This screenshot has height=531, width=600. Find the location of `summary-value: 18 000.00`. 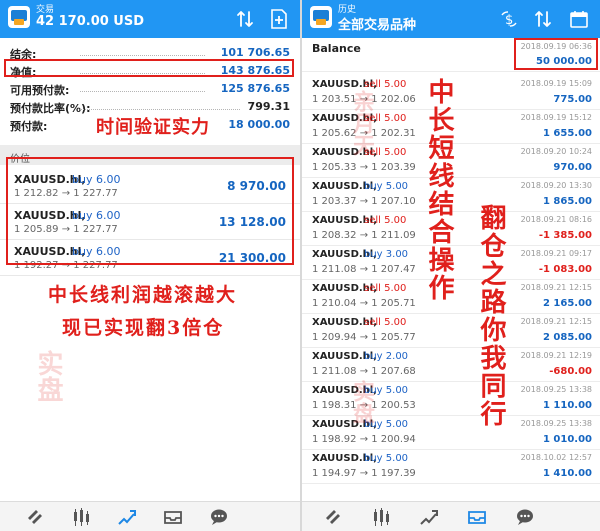

summary-value: 18 000.00 is located at coordinates (259, 124).